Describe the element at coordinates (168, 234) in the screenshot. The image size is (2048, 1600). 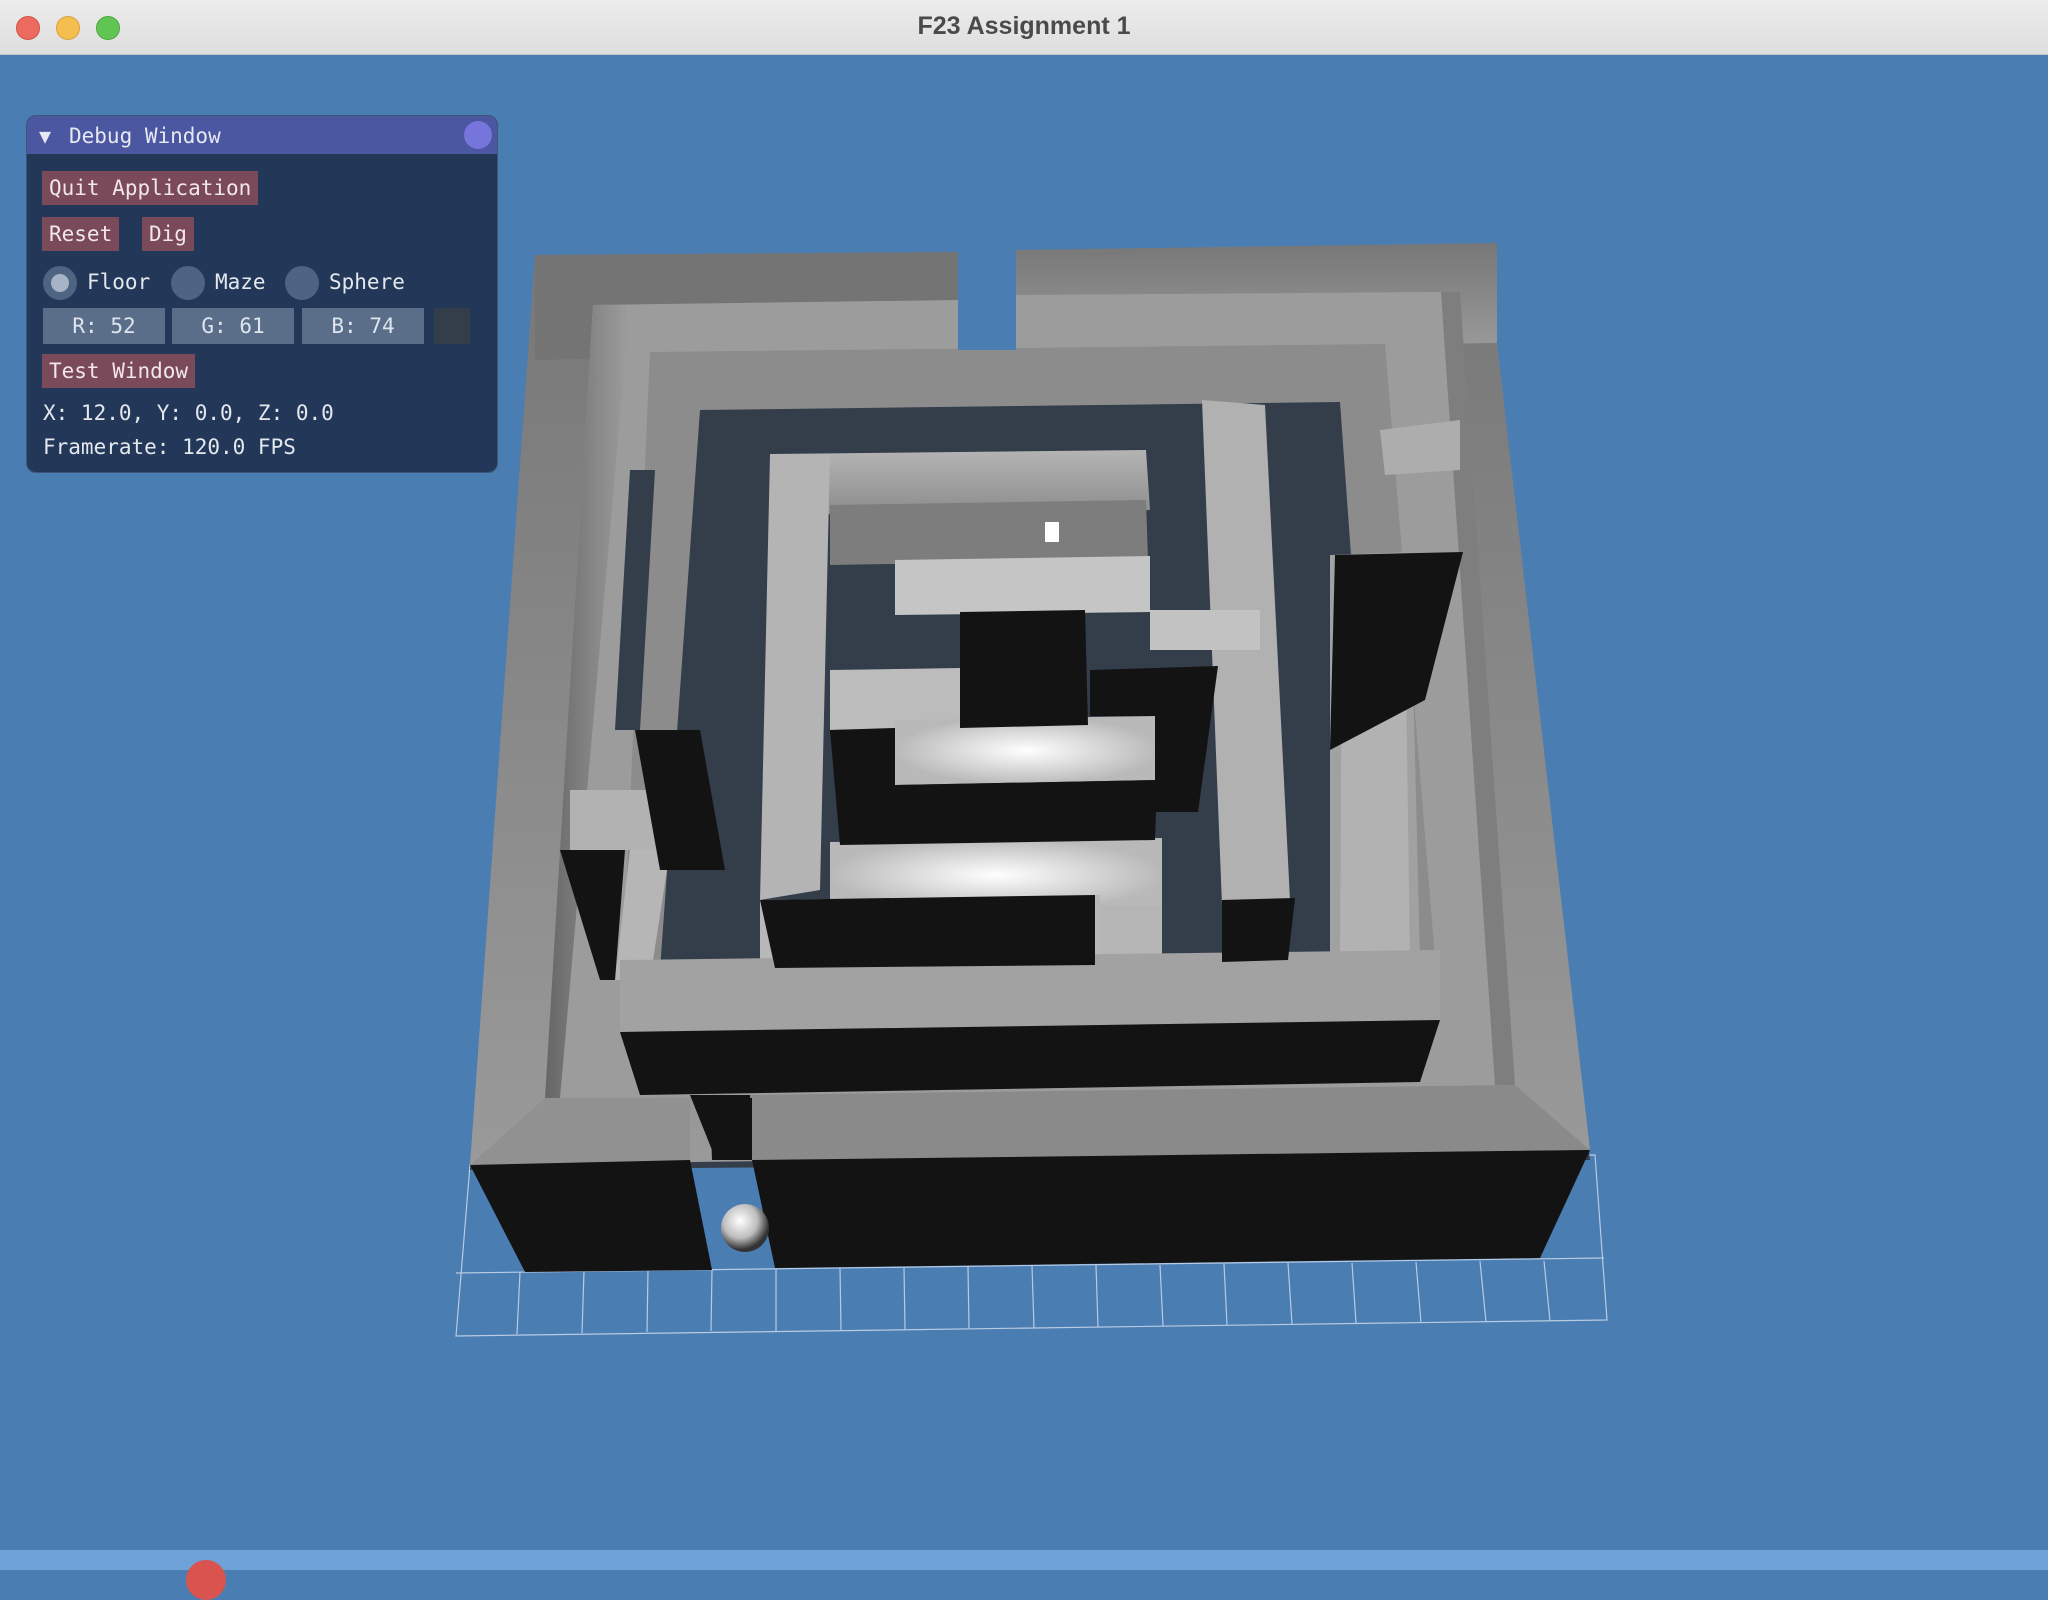
I see `dig-button: Dig` at that location.